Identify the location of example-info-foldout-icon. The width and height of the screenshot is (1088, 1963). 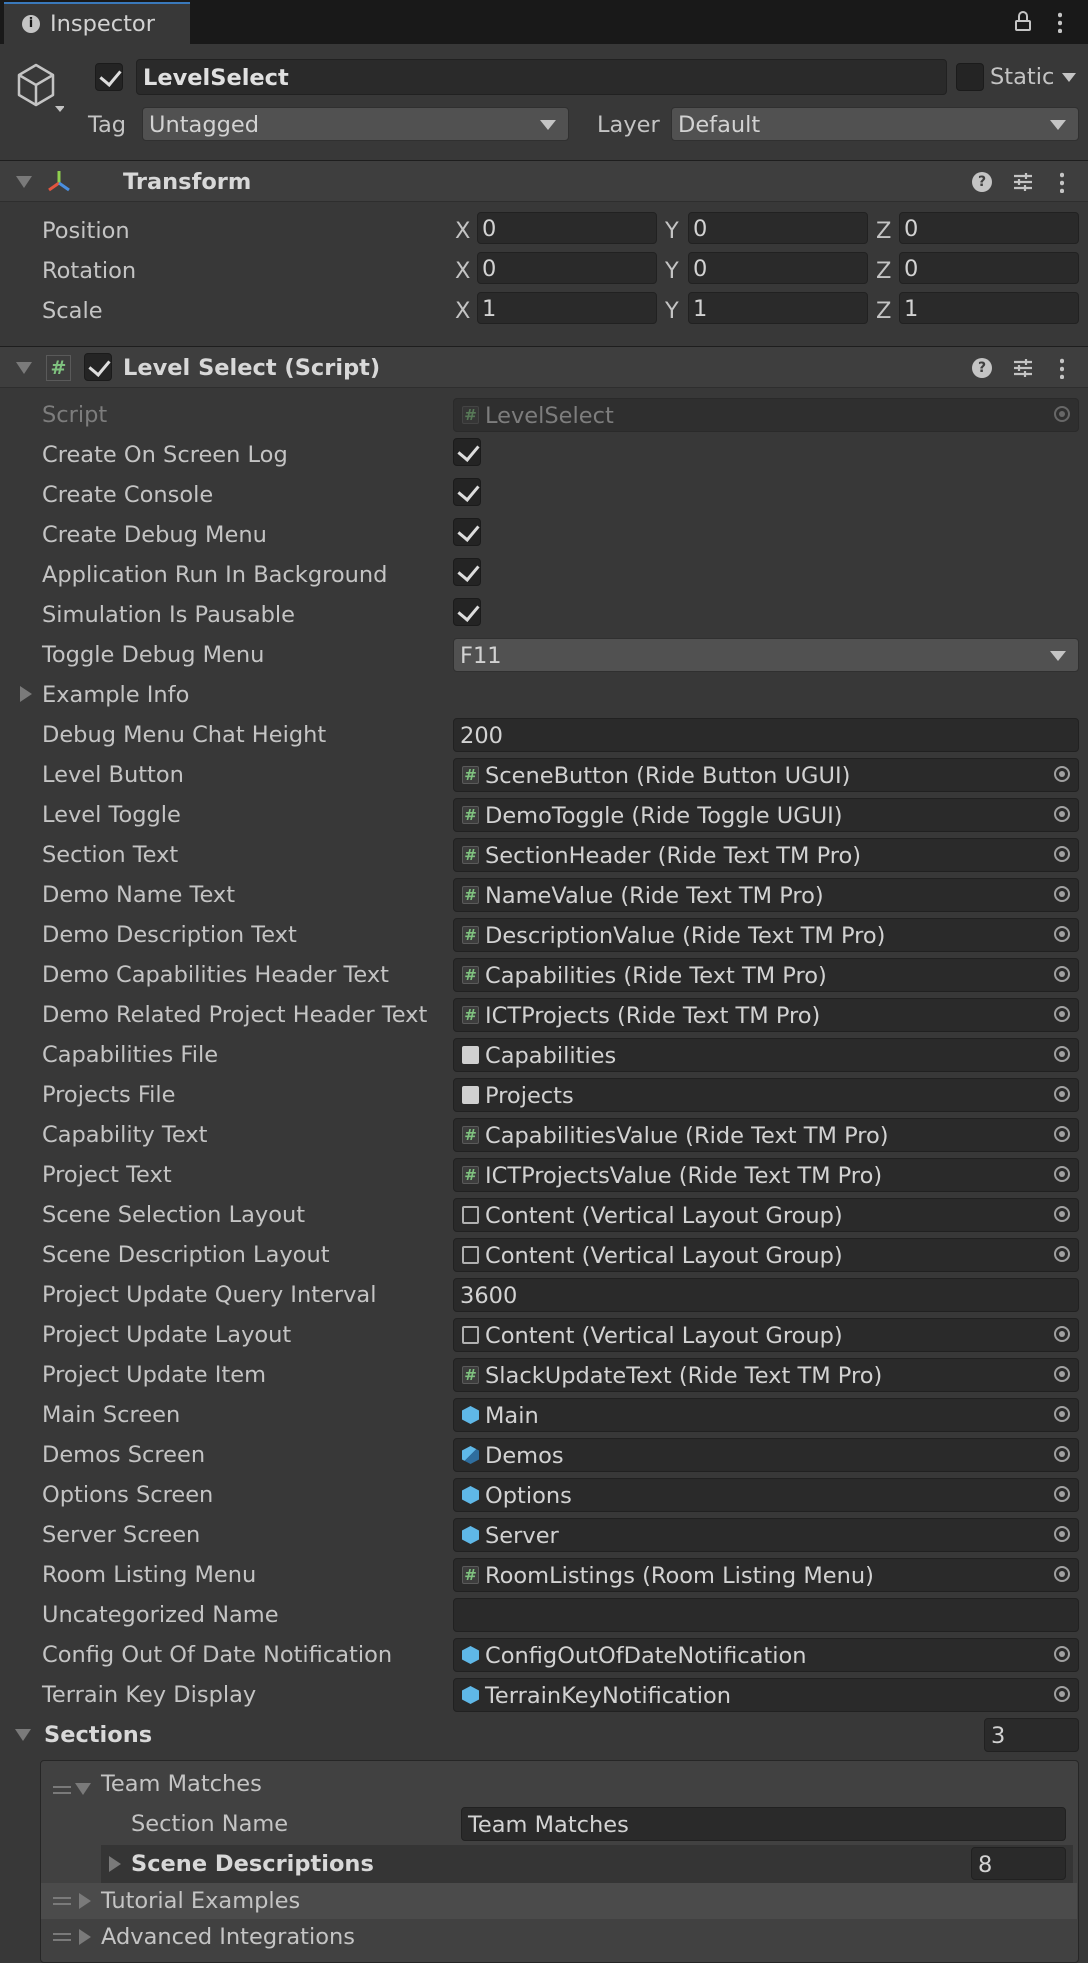
(26, 694).